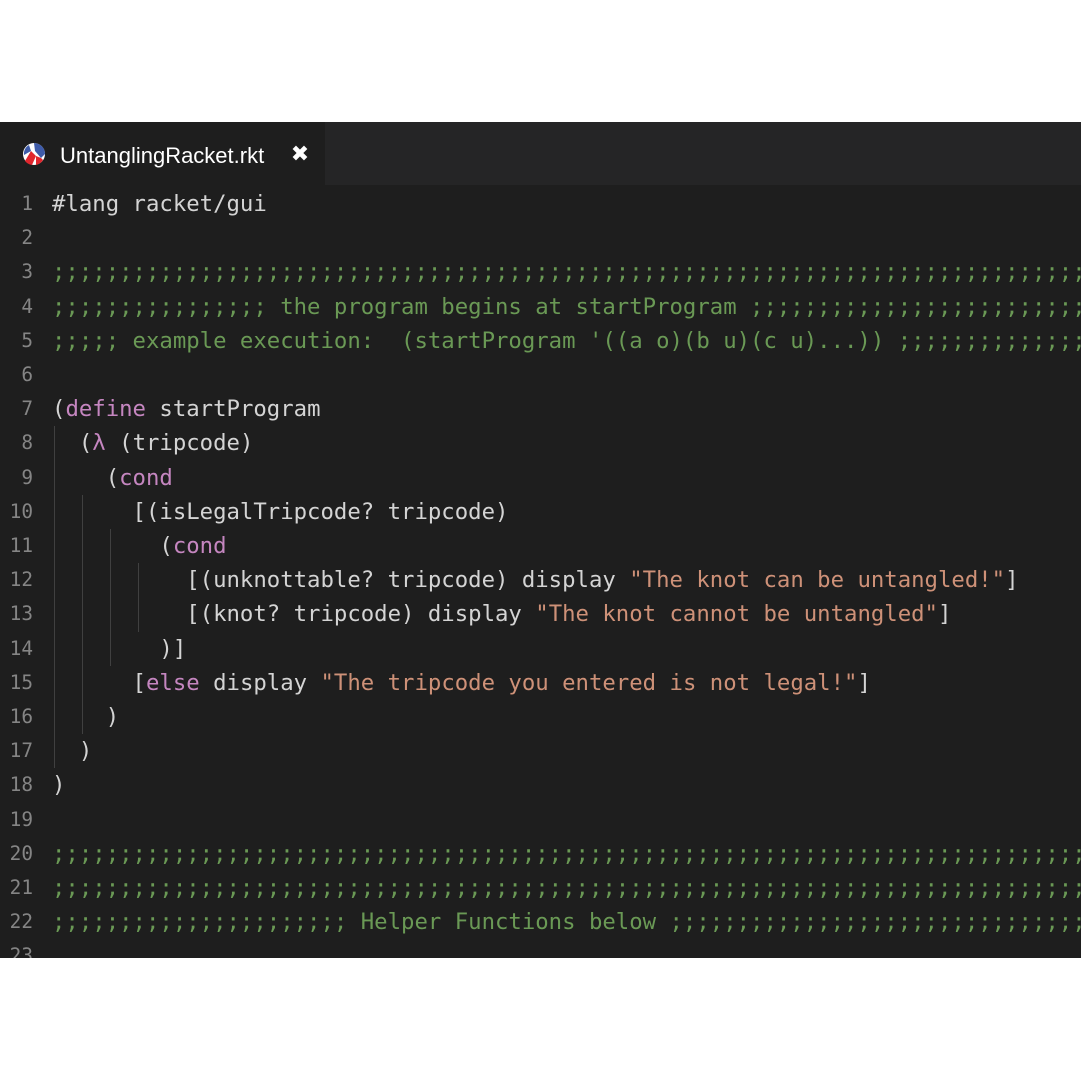  Describe the element at coordinates (27, 409) in the screenshot. I see `line-number: 7` at that location.